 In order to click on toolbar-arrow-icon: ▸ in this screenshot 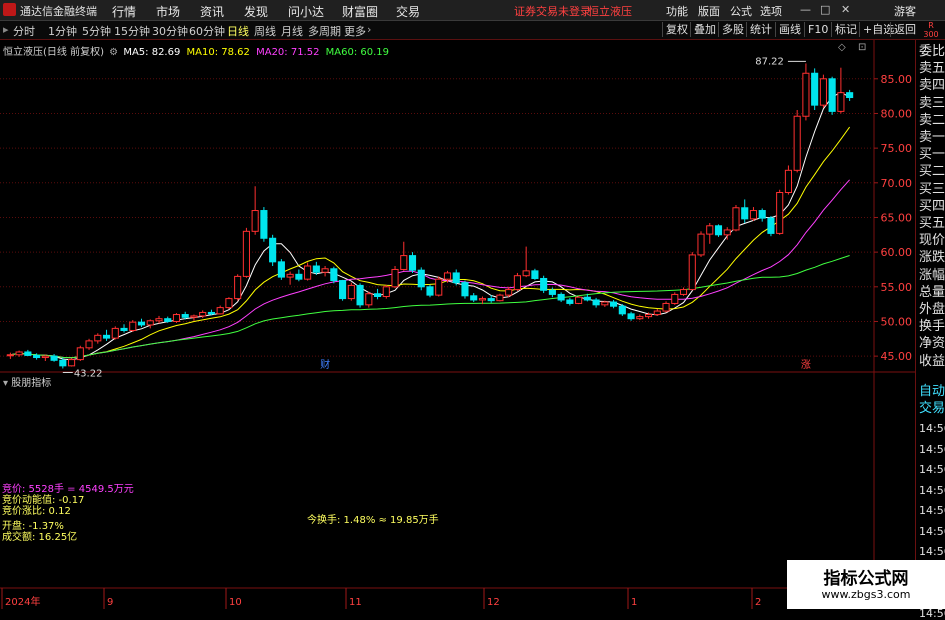, I will do `click(6, 29)`.